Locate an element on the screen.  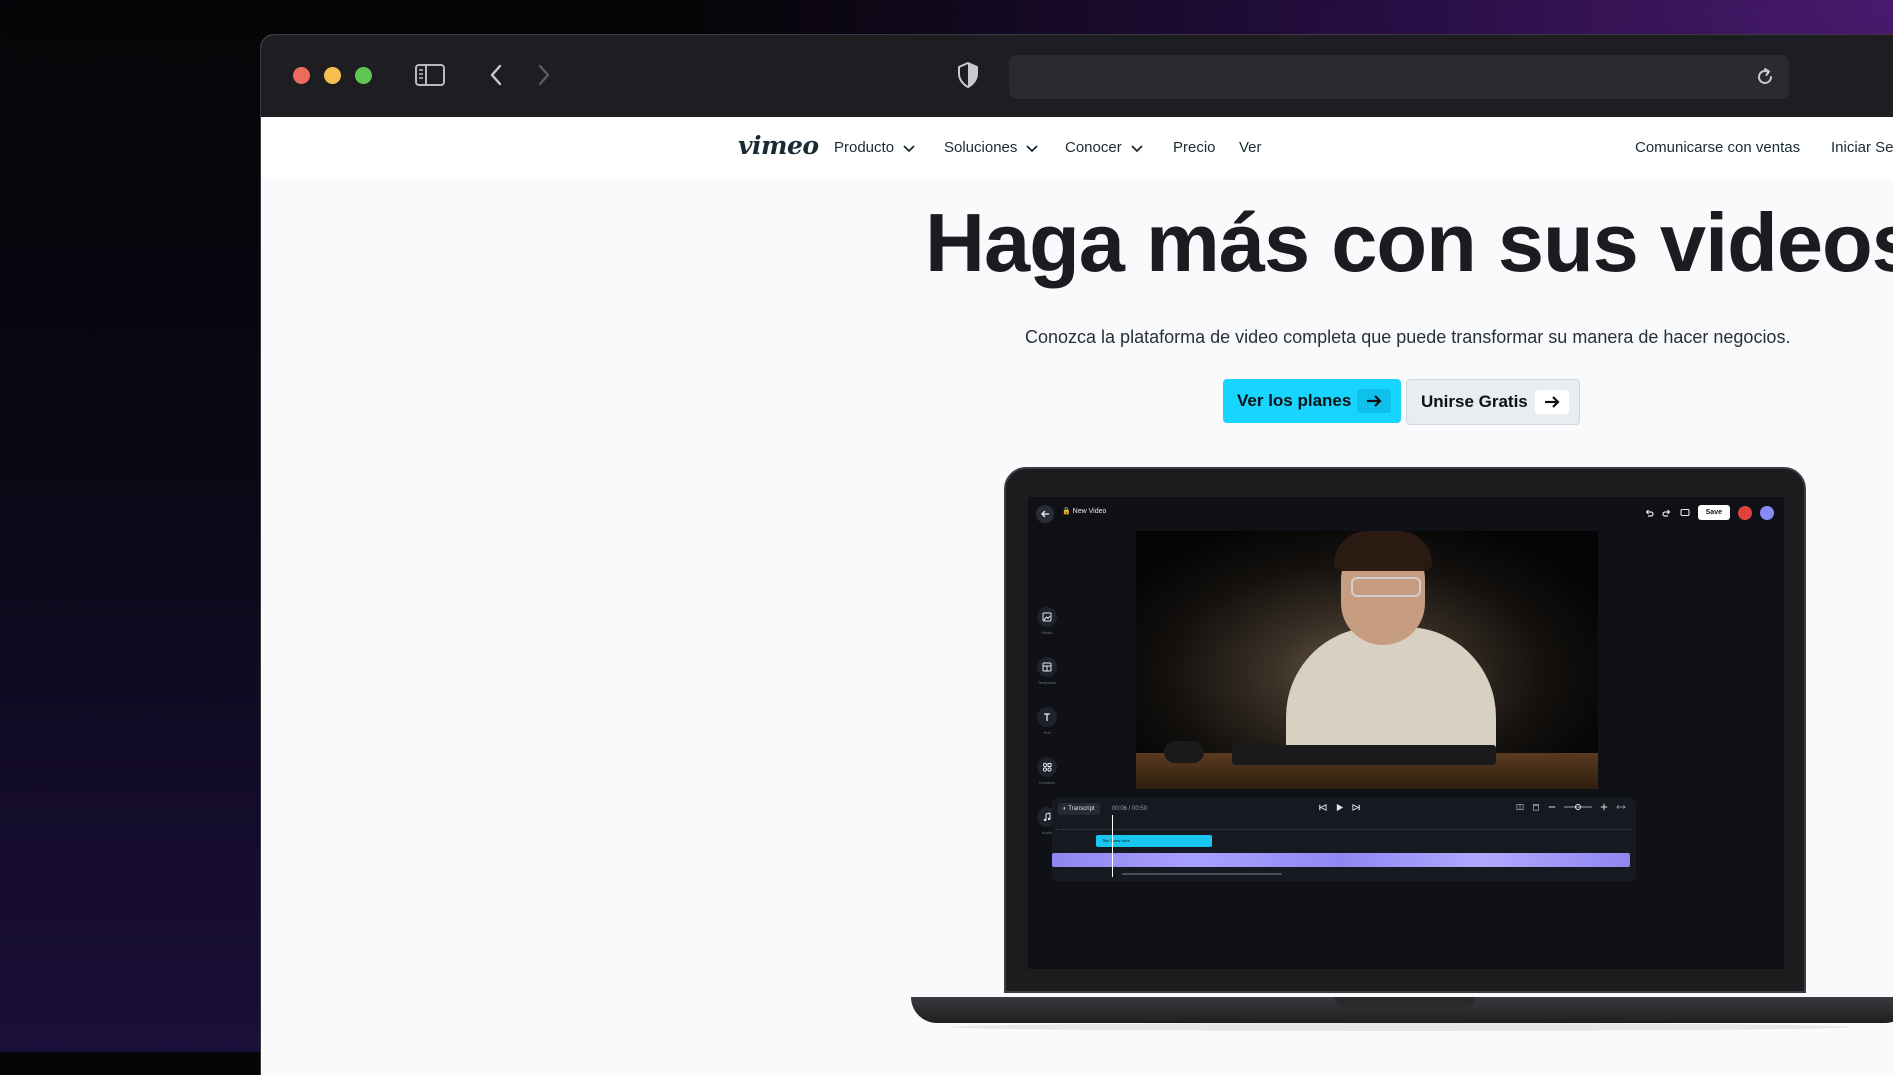
privacy-shield-icon is located at coordinates (968, 75).